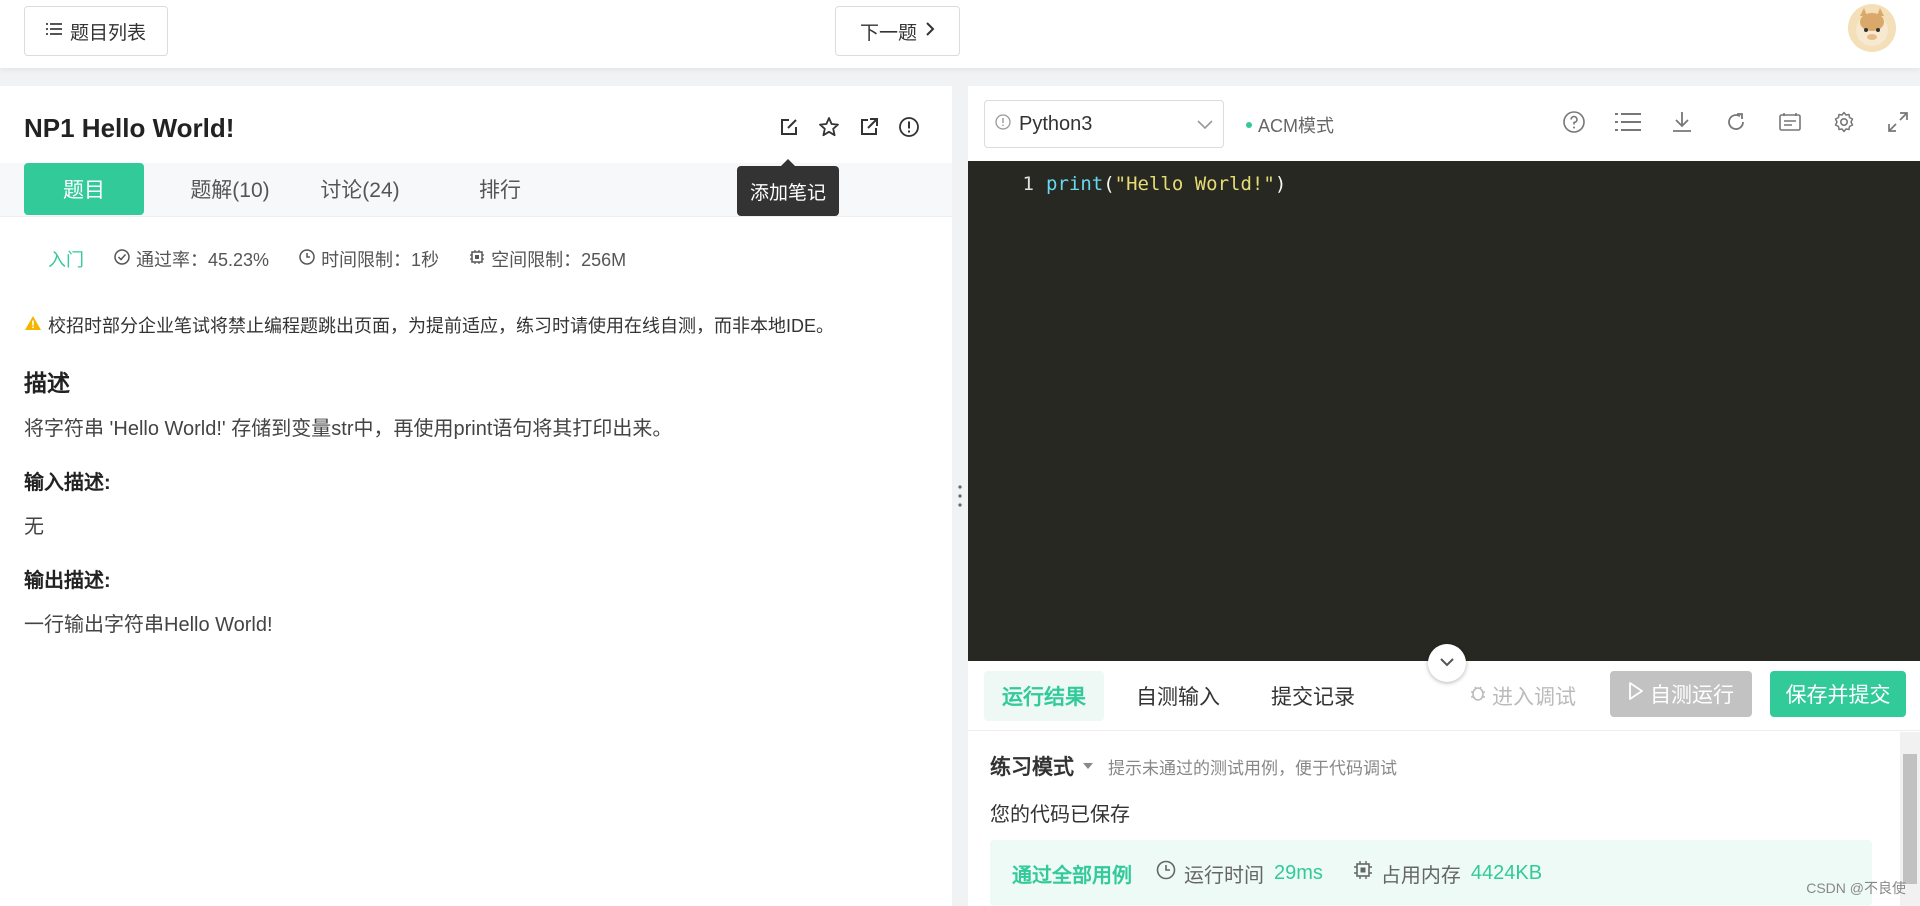 The height and width of the screenshot is (906, 1920). I want to click on pass-result-box: 通过全部用例 运行时间 29ms 占用内存 4424KB, so click(1431, 873).